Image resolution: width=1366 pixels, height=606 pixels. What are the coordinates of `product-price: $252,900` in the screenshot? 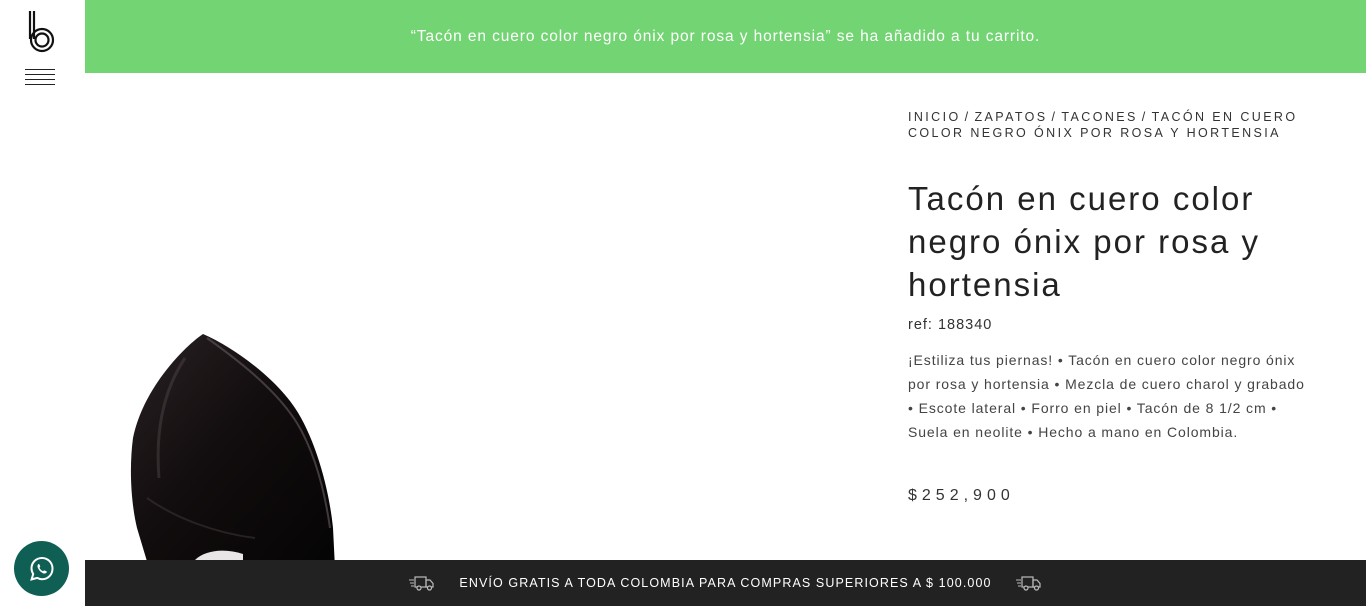 It's located at (961, 495).